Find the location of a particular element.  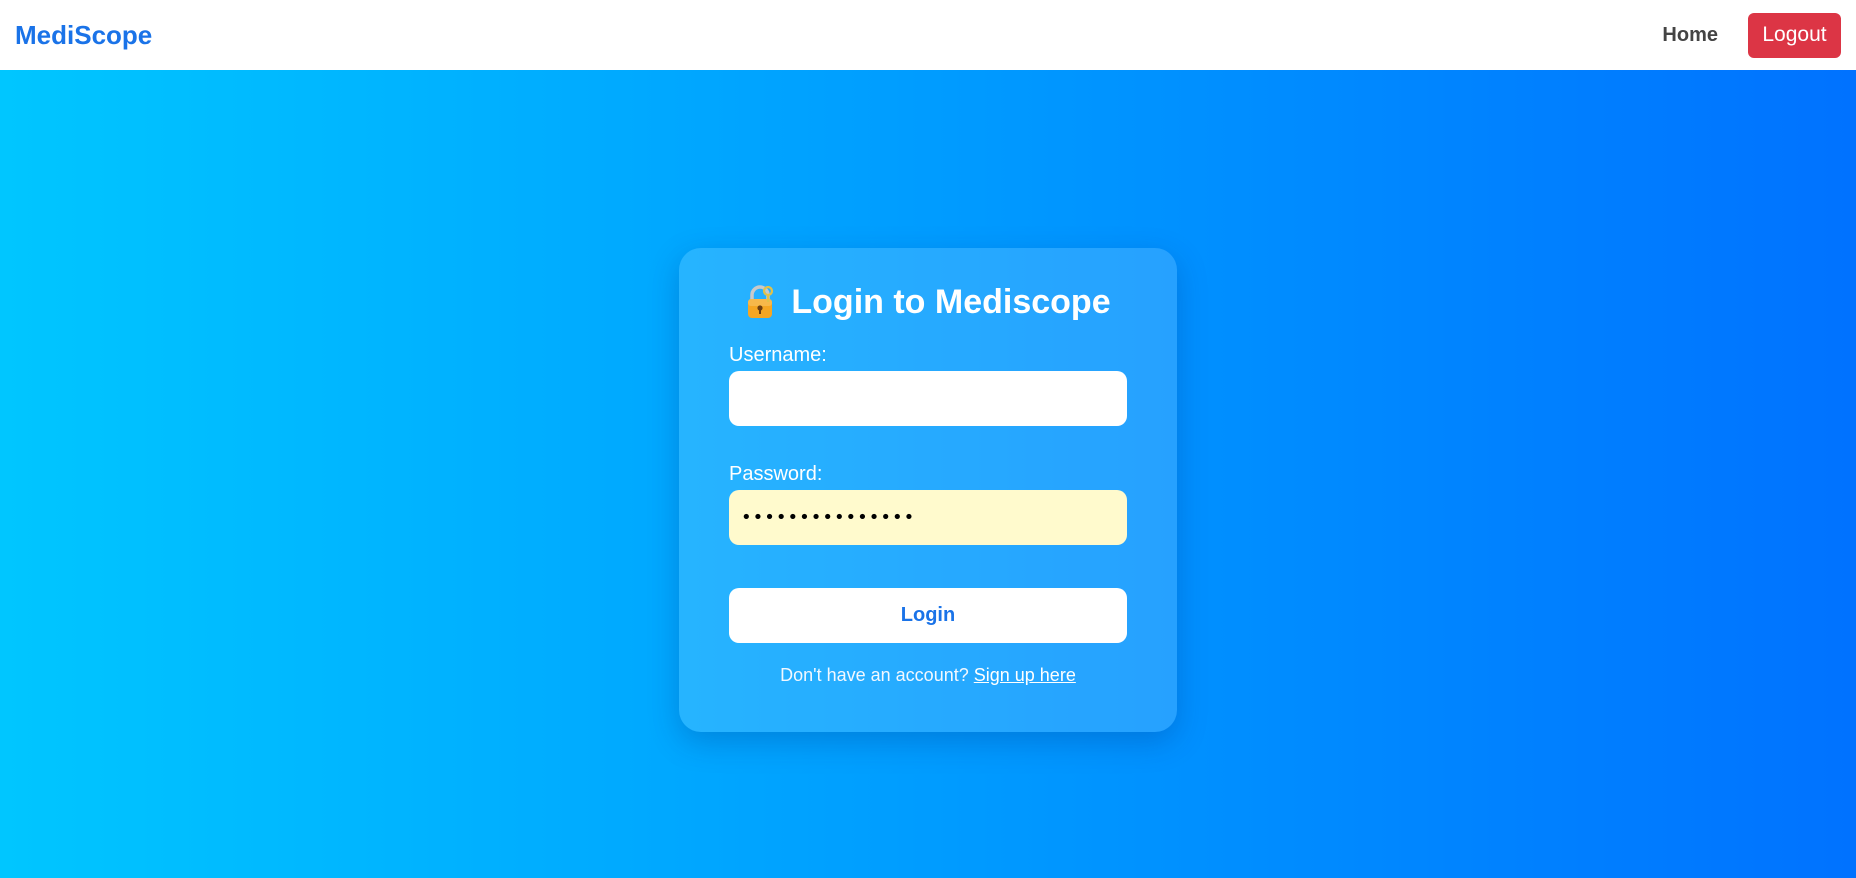

login-title: Login to Mediscope is located at coordinates (928, 302).